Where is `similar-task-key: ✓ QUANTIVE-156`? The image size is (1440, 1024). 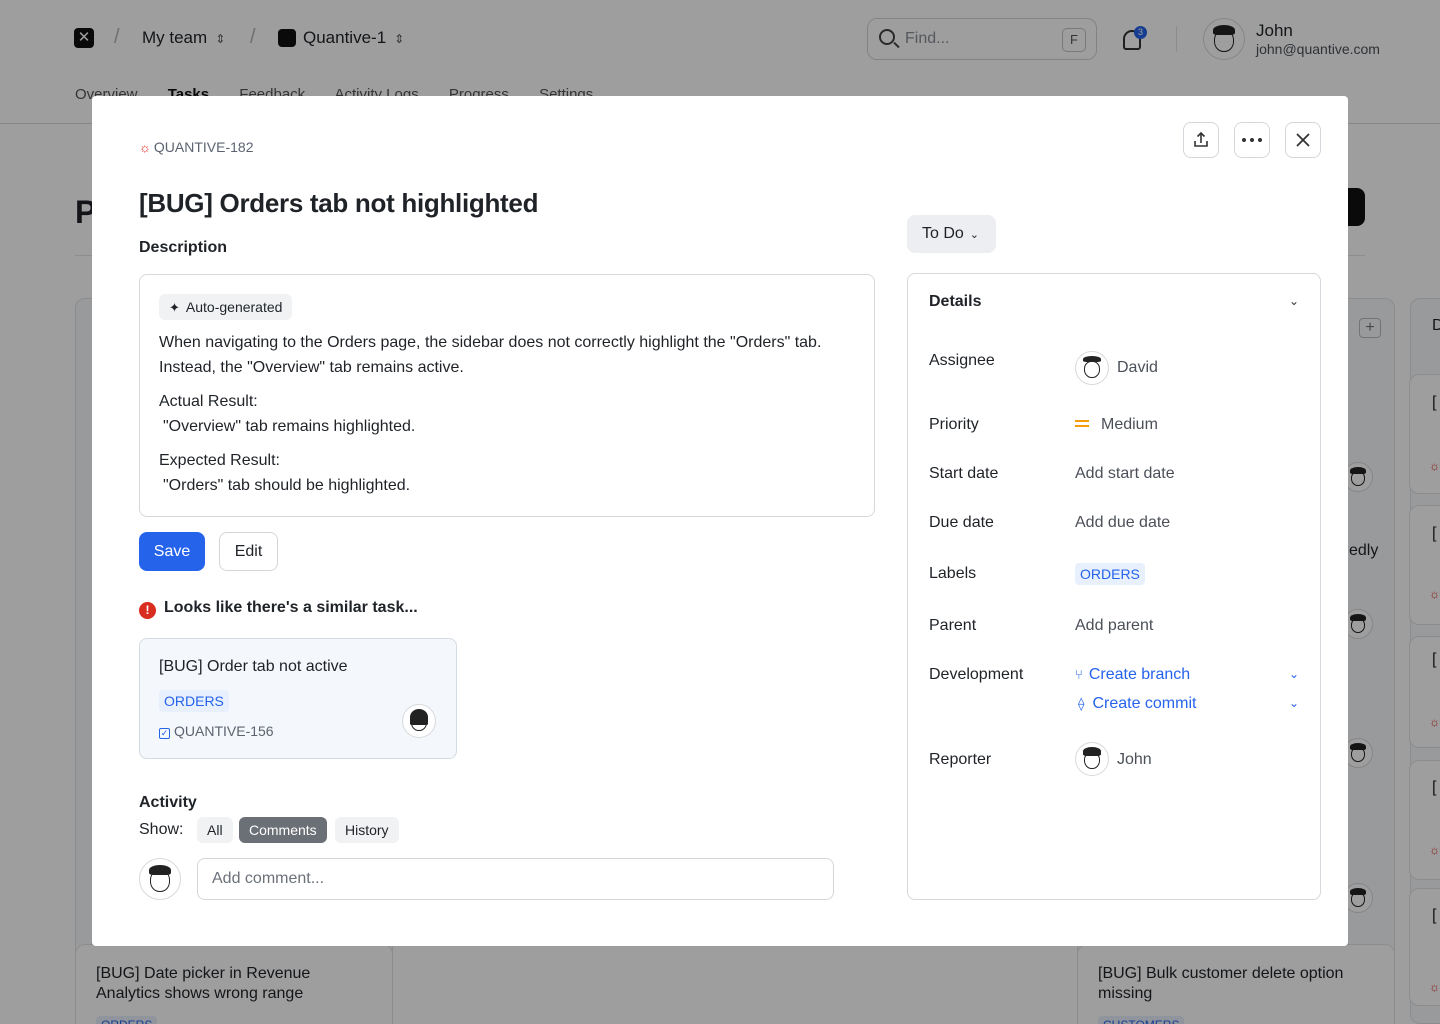 similar-task-key: ✓ QUANTIVE-156 is located at coordinates (216, 731).